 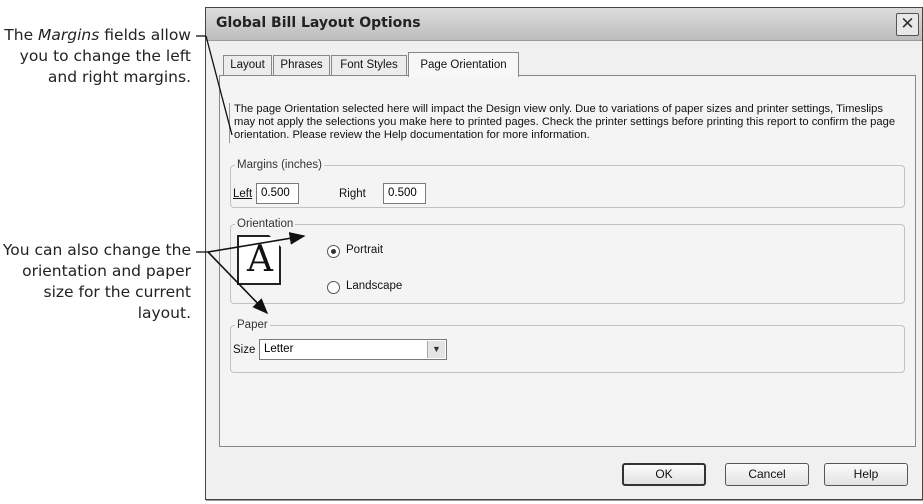 I want to click on page-orientation-icon: A, so click(x=259, y=260).